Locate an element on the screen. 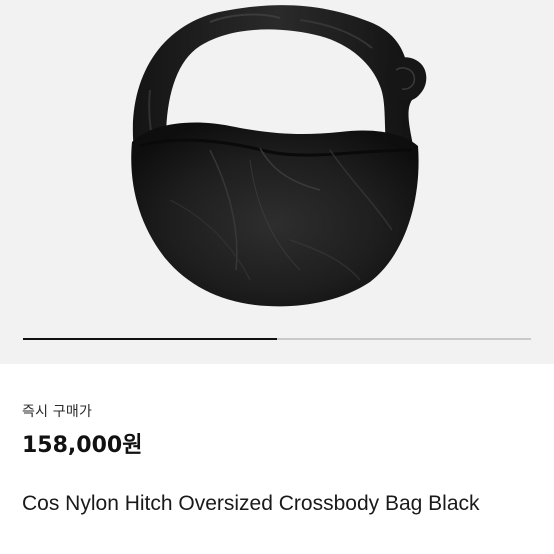 Image resolution: width=554 pixels, height=554 pixels. gallery-progress-track is located at coordinates (277, 339).